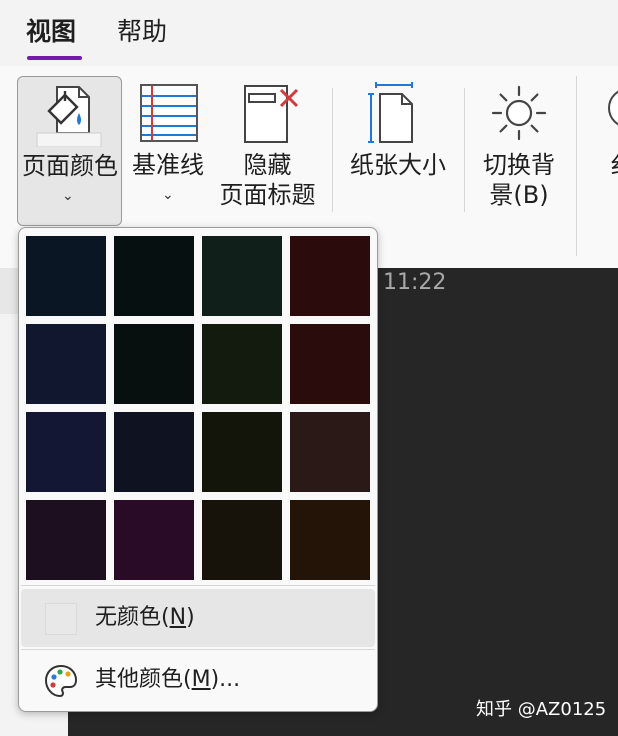  What do you see at coordinates (309, 33) in the screenshot?
I see `tab-bar: 视图 帮助` at bounding box center [309, 33].